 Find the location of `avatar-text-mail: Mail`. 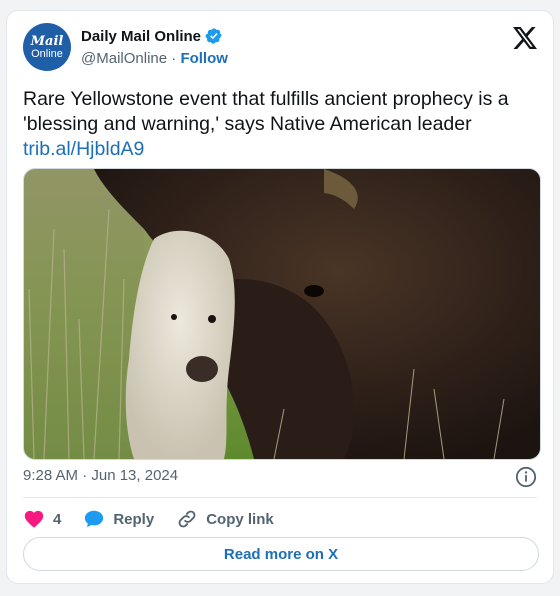

avatar-text-mail: Mail is located at coordinates (47, 41).